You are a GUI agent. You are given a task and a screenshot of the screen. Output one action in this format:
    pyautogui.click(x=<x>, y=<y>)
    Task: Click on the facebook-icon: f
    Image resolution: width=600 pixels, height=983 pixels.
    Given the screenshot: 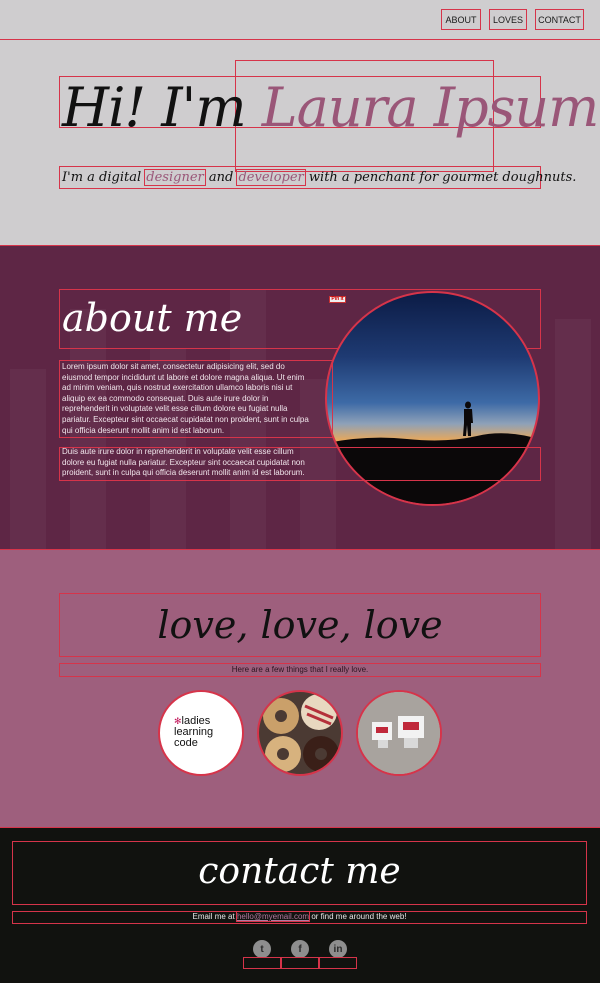 What is the action you would take?
    pyautogui.click(x=300, y=949)
    